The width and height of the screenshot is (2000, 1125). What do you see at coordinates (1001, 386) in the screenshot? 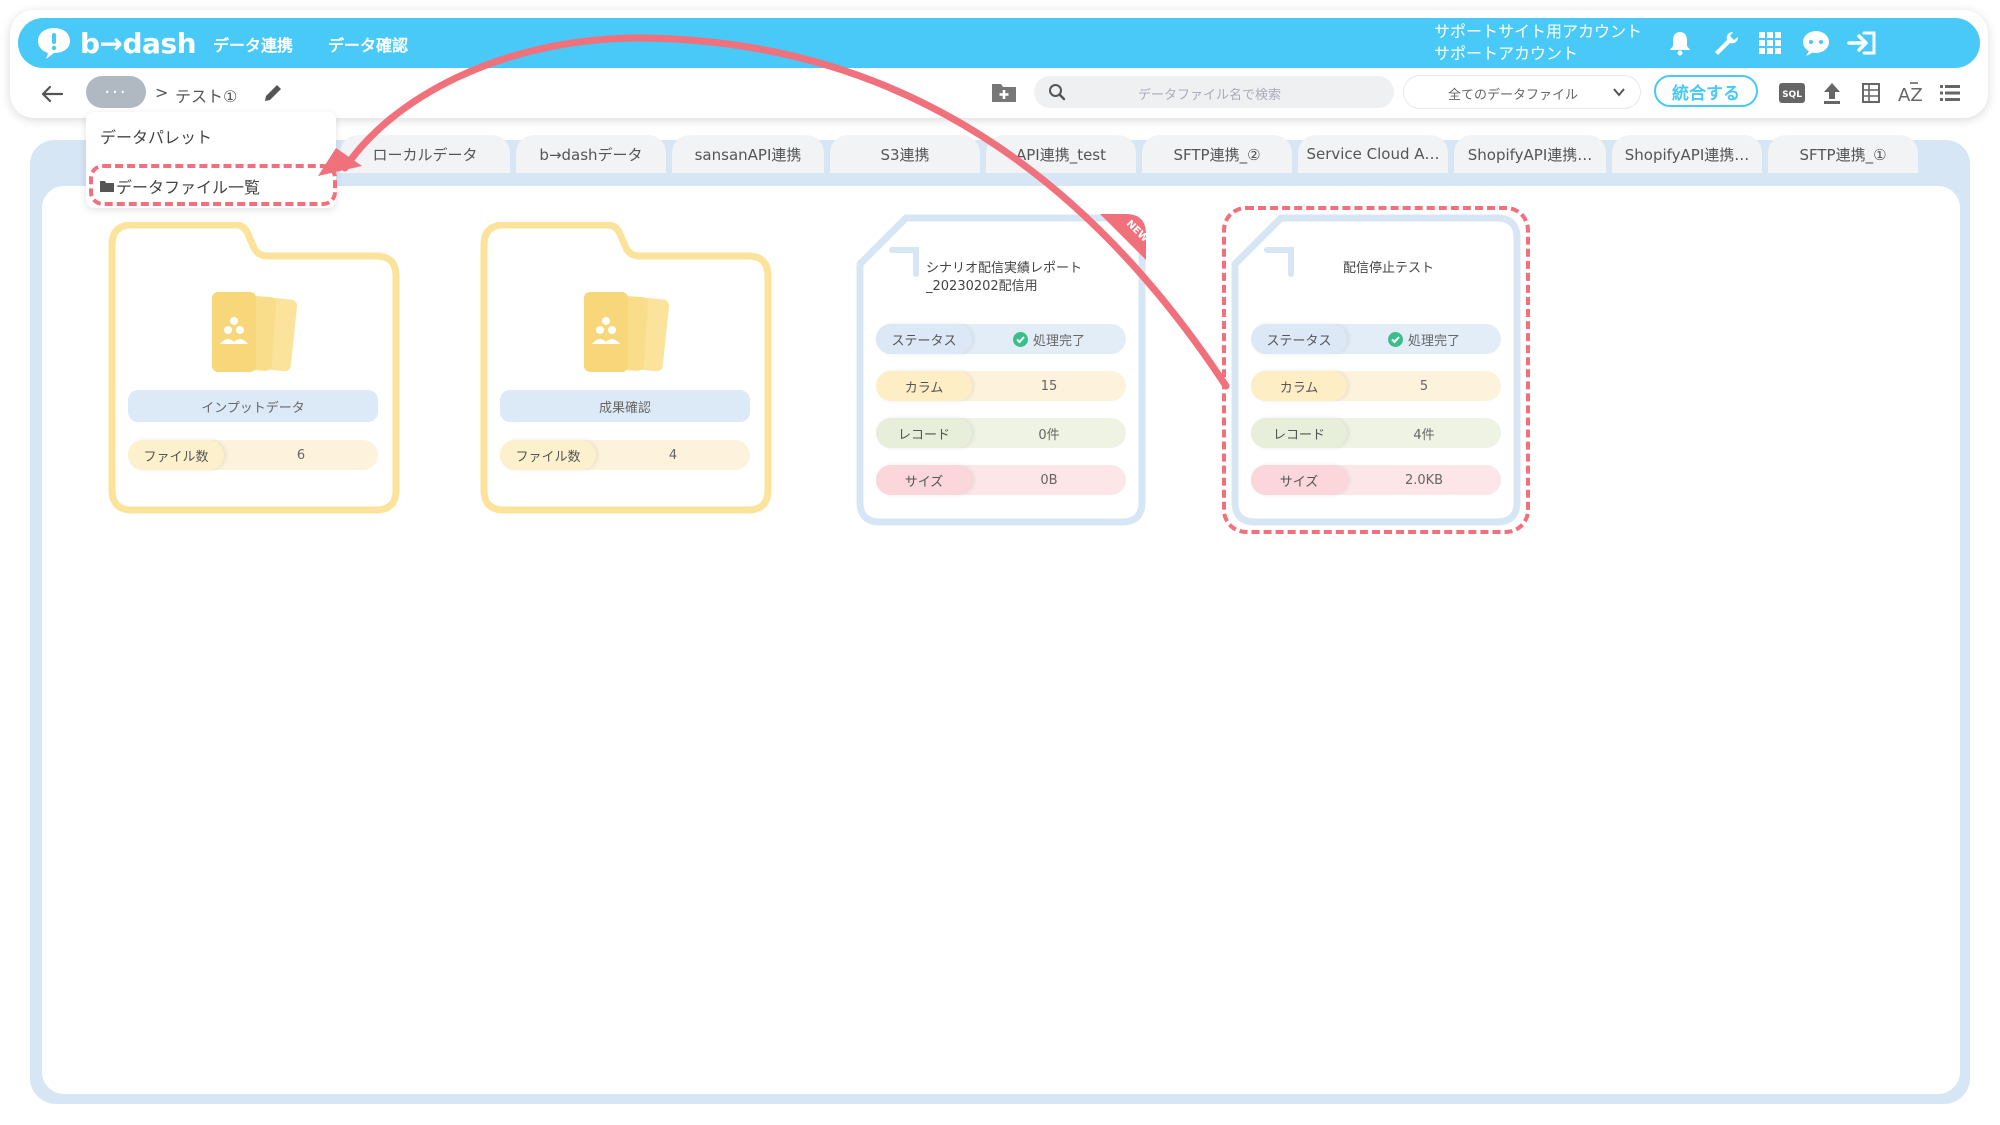
I see `column-row: カラム 15` at bounding box center [1001, 386].